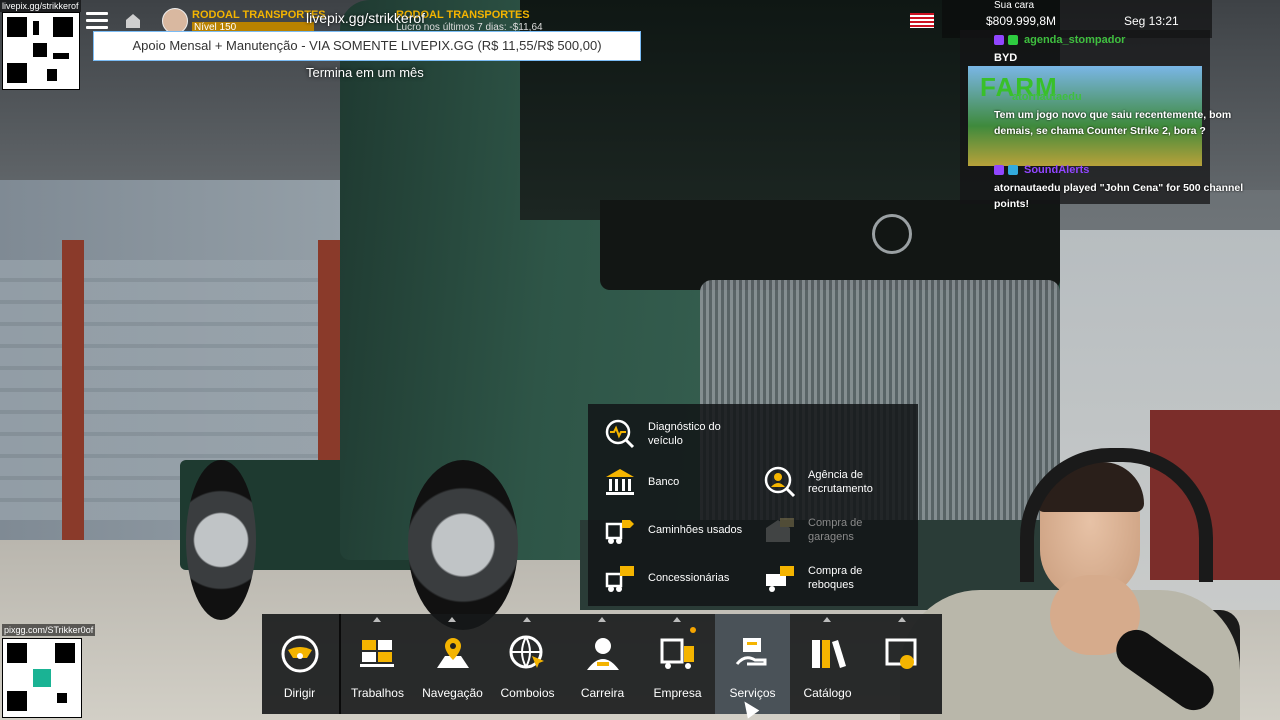  What do you see at coordinates (365, 72) in the screenshot?
I see `support-subtitle: Termina em um mês` at bounding box center [365, 72].